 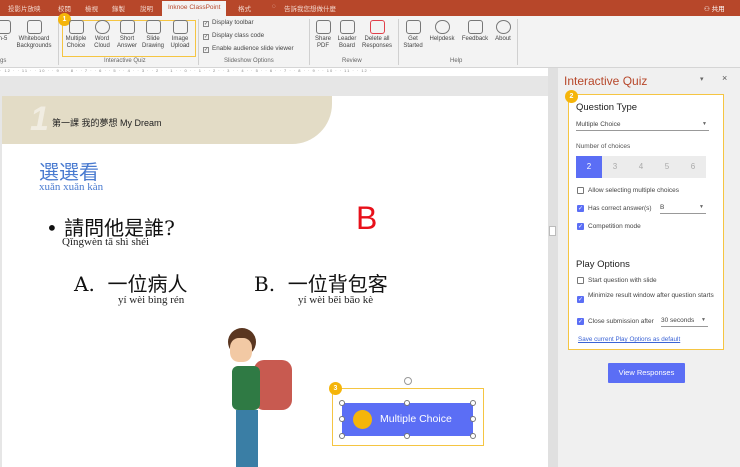 I want to click on option-b-pinyin: yí wèi bēi bāo kè, so click(x=336, y=300).